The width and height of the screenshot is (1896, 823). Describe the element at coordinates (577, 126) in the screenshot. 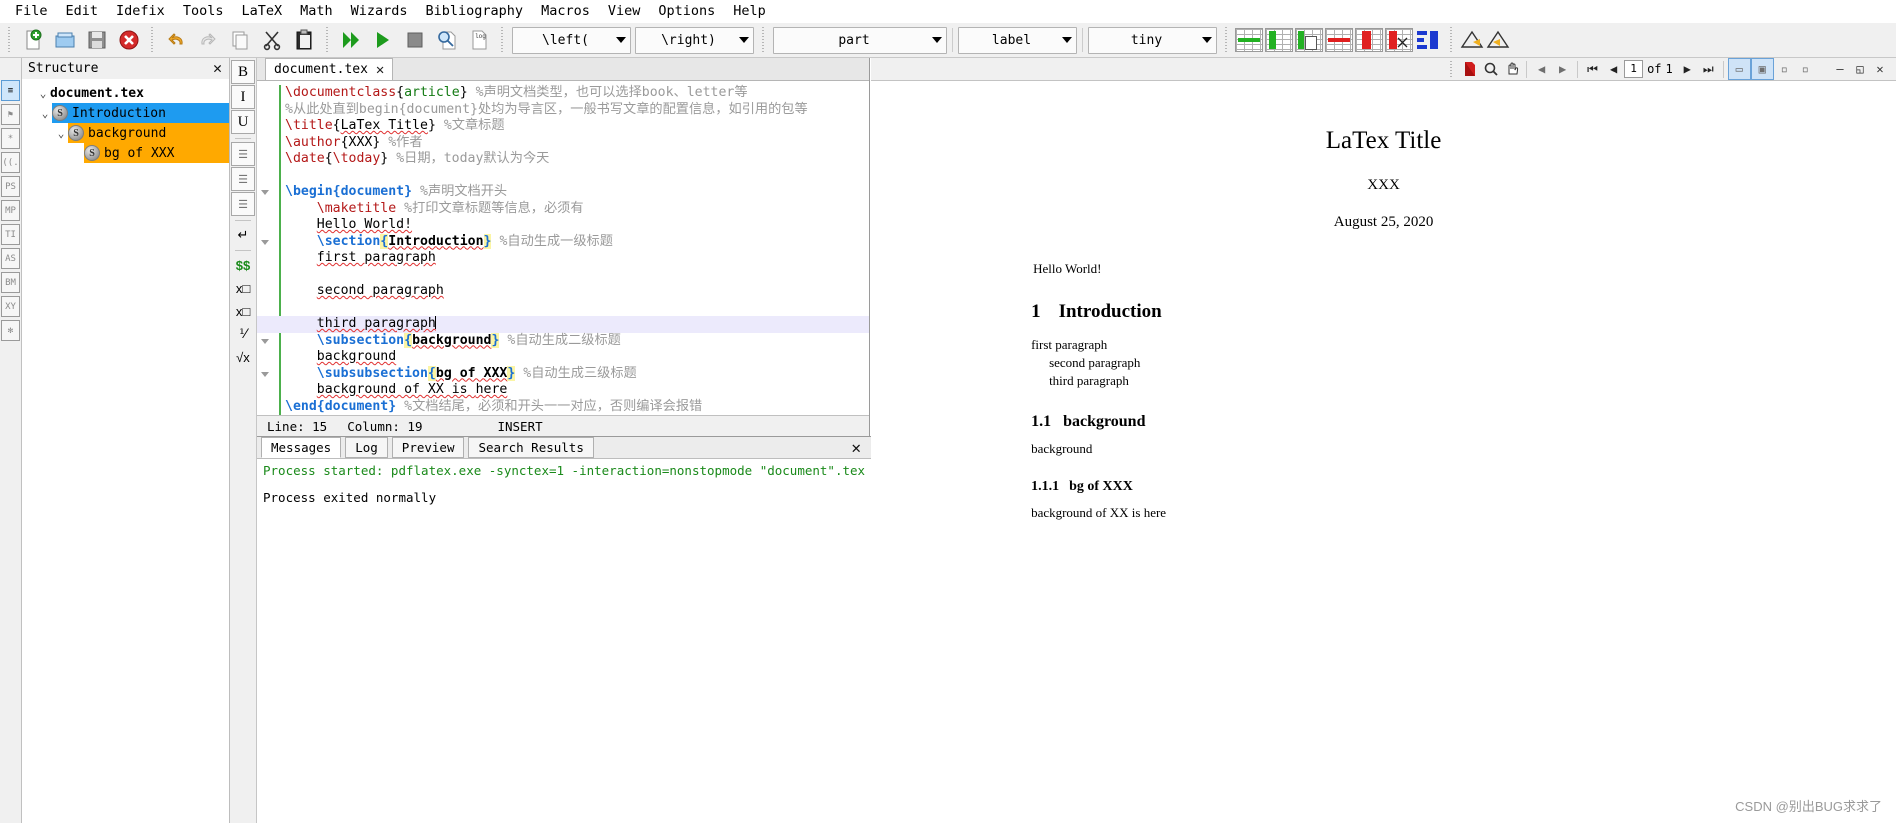

I see `code-line: \title{LaTex Title} %文章标题` at that location.